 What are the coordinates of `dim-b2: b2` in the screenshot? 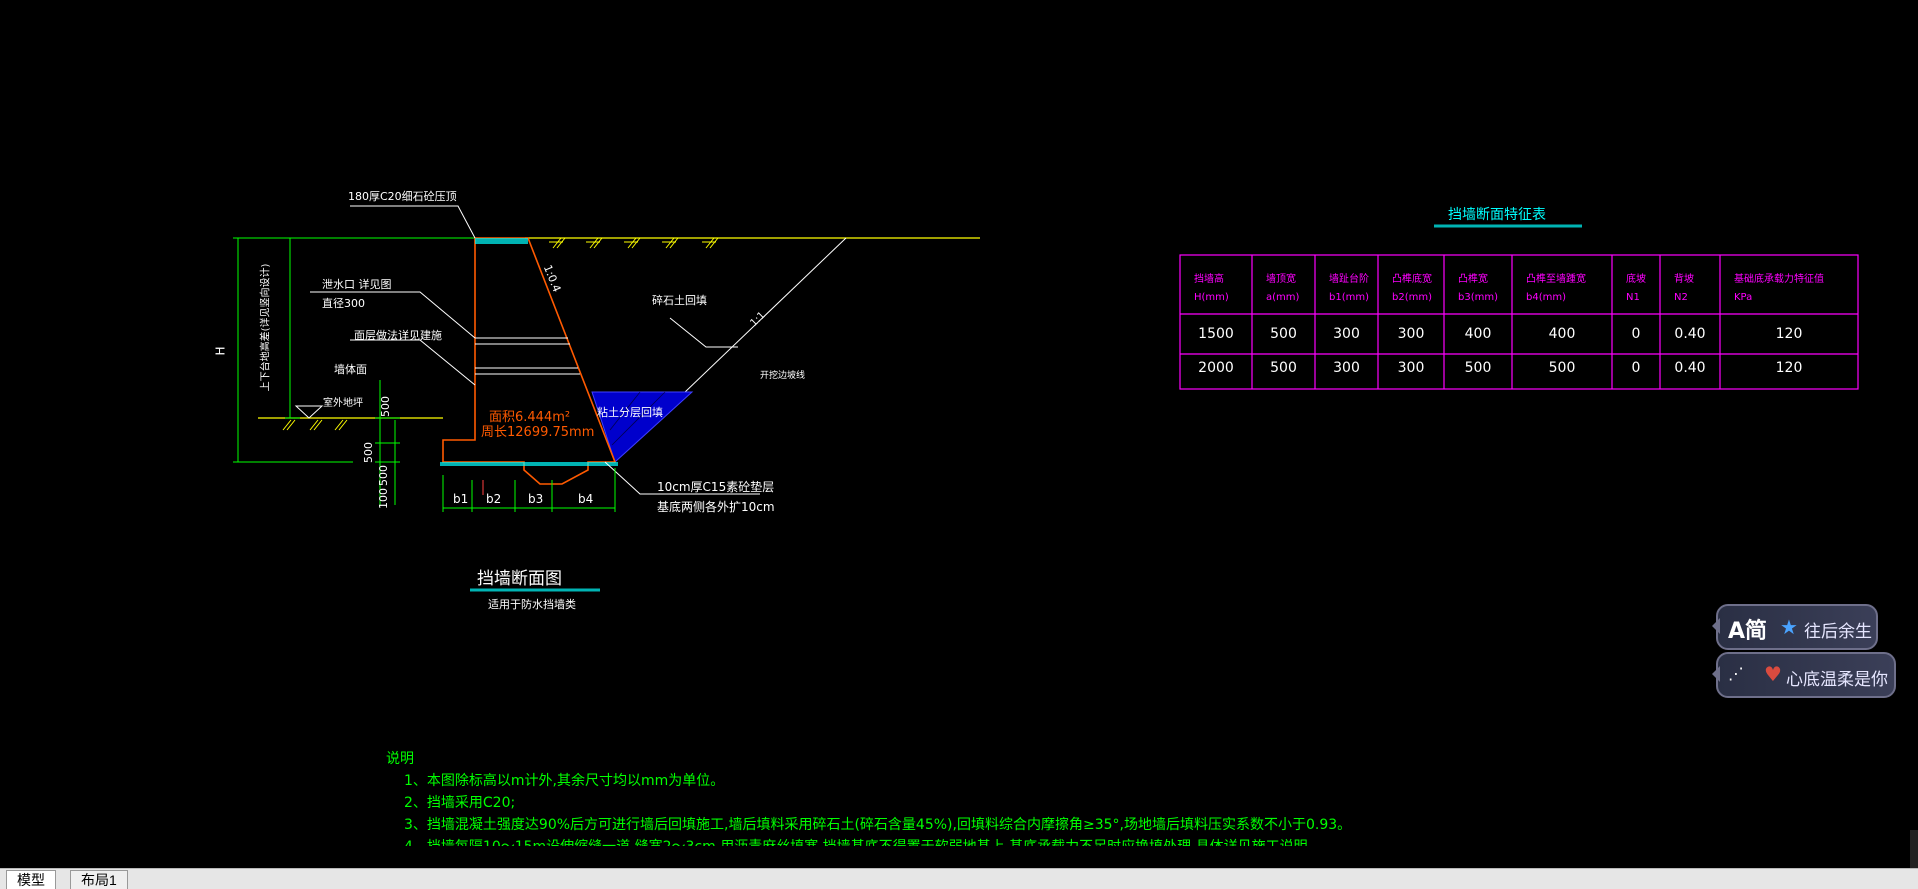 It's located at (494, 499).